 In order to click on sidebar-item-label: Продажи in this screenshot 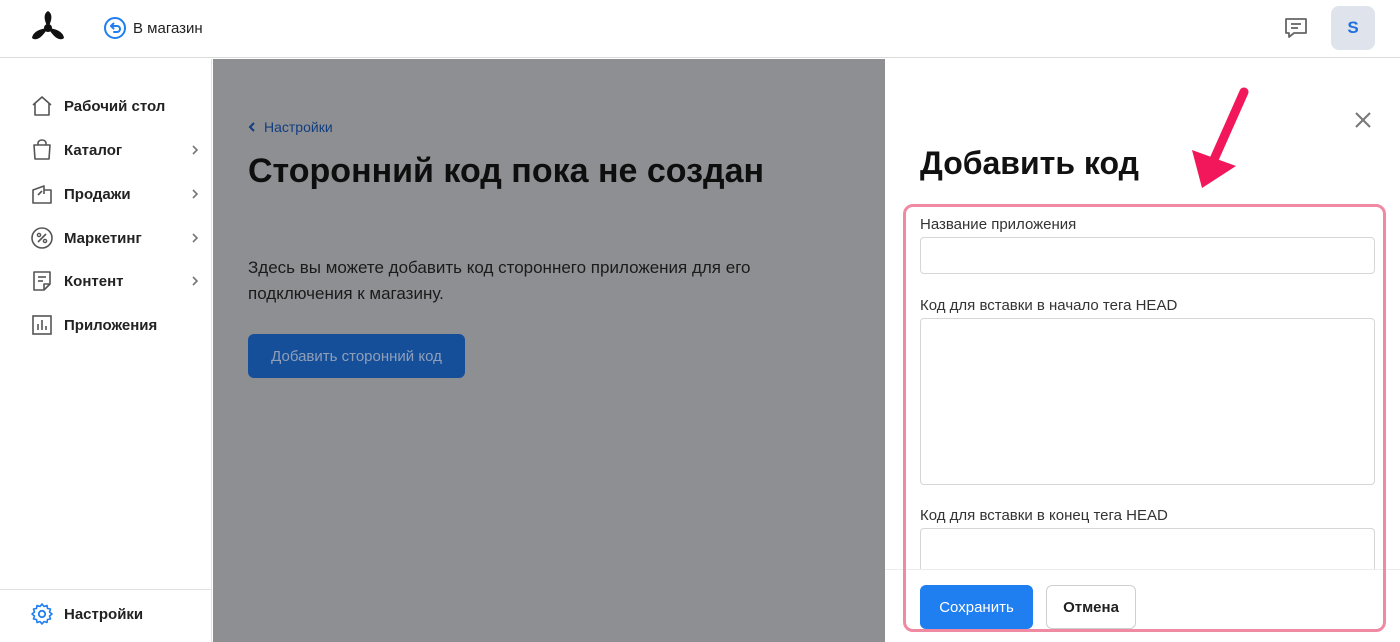, I will do `click(97, 194)`.